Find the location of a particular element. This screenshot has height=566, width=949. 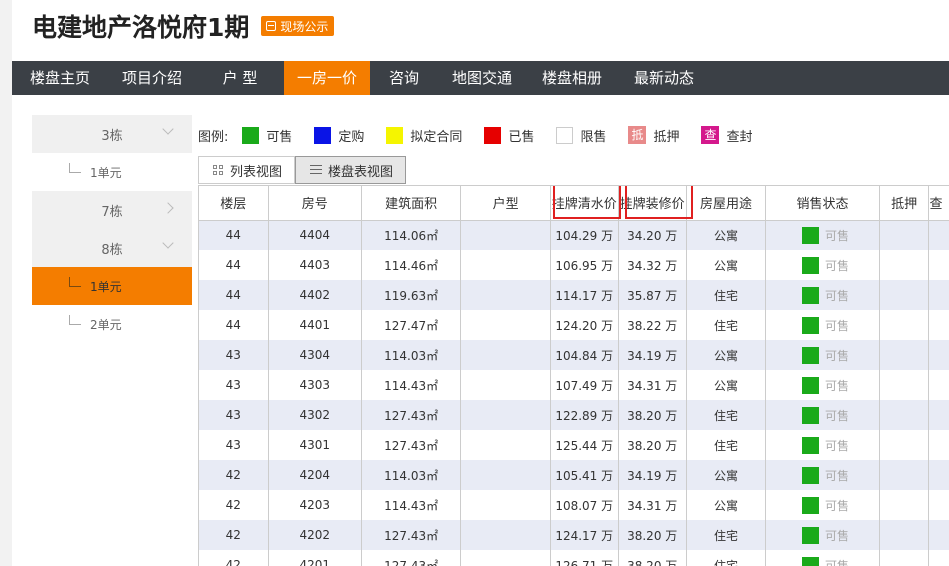

table-cell: 122.89 万 is located at coordinates (584, 415).